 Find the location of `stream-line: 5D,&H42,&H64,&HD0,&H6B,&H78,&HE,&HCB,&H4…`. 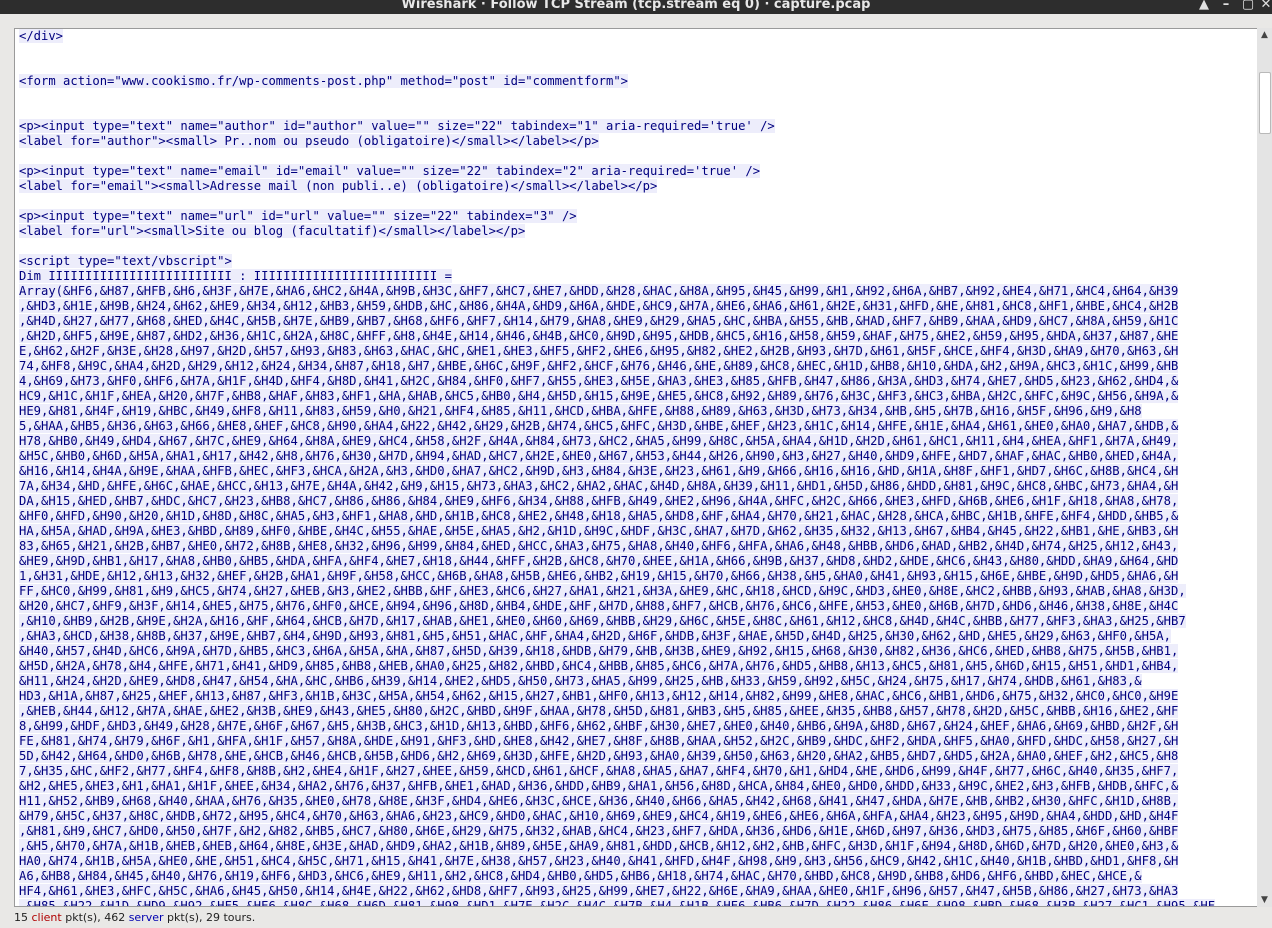

stream-line: 5D,&H42,&H64,&HD0,&H6B,&H78,&HE,&HCB,&H4… is located at coordinates (599, 756).